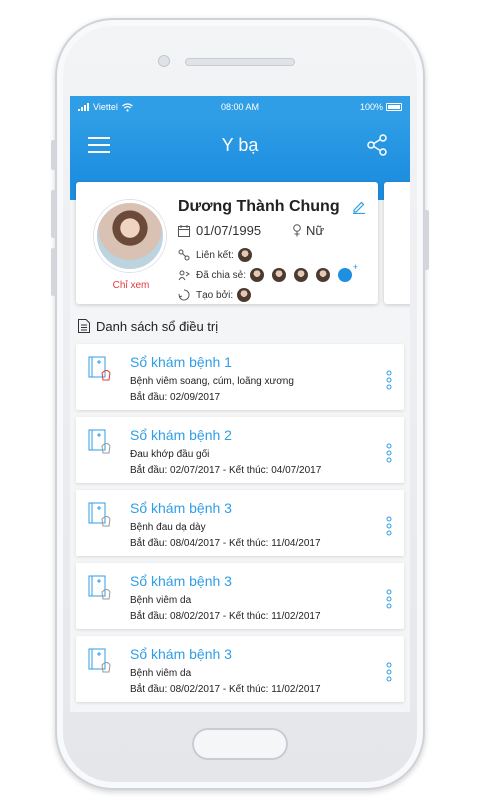 The height and width of the screenshot is (805, 480). I want to click on gender-value: Nữ, so click(315, 230).